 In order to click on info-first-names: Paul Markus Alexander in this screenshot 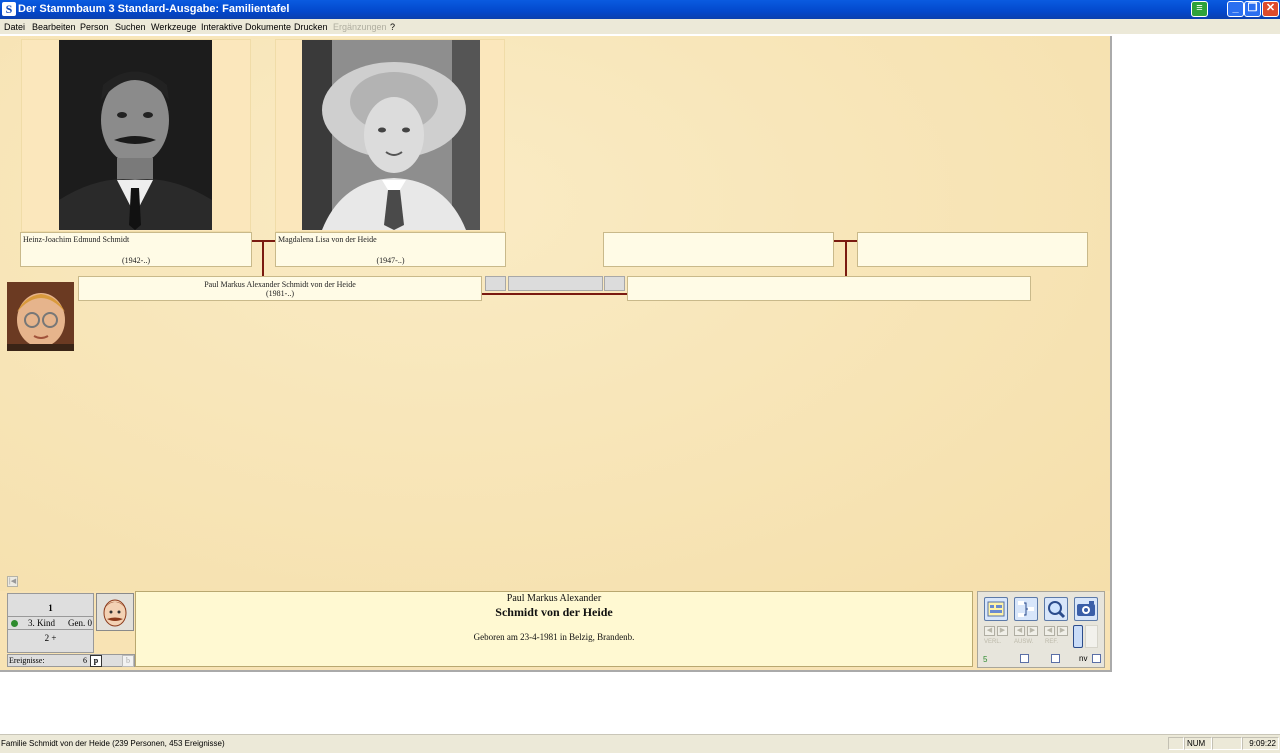, I will do `click(554, 598)`.